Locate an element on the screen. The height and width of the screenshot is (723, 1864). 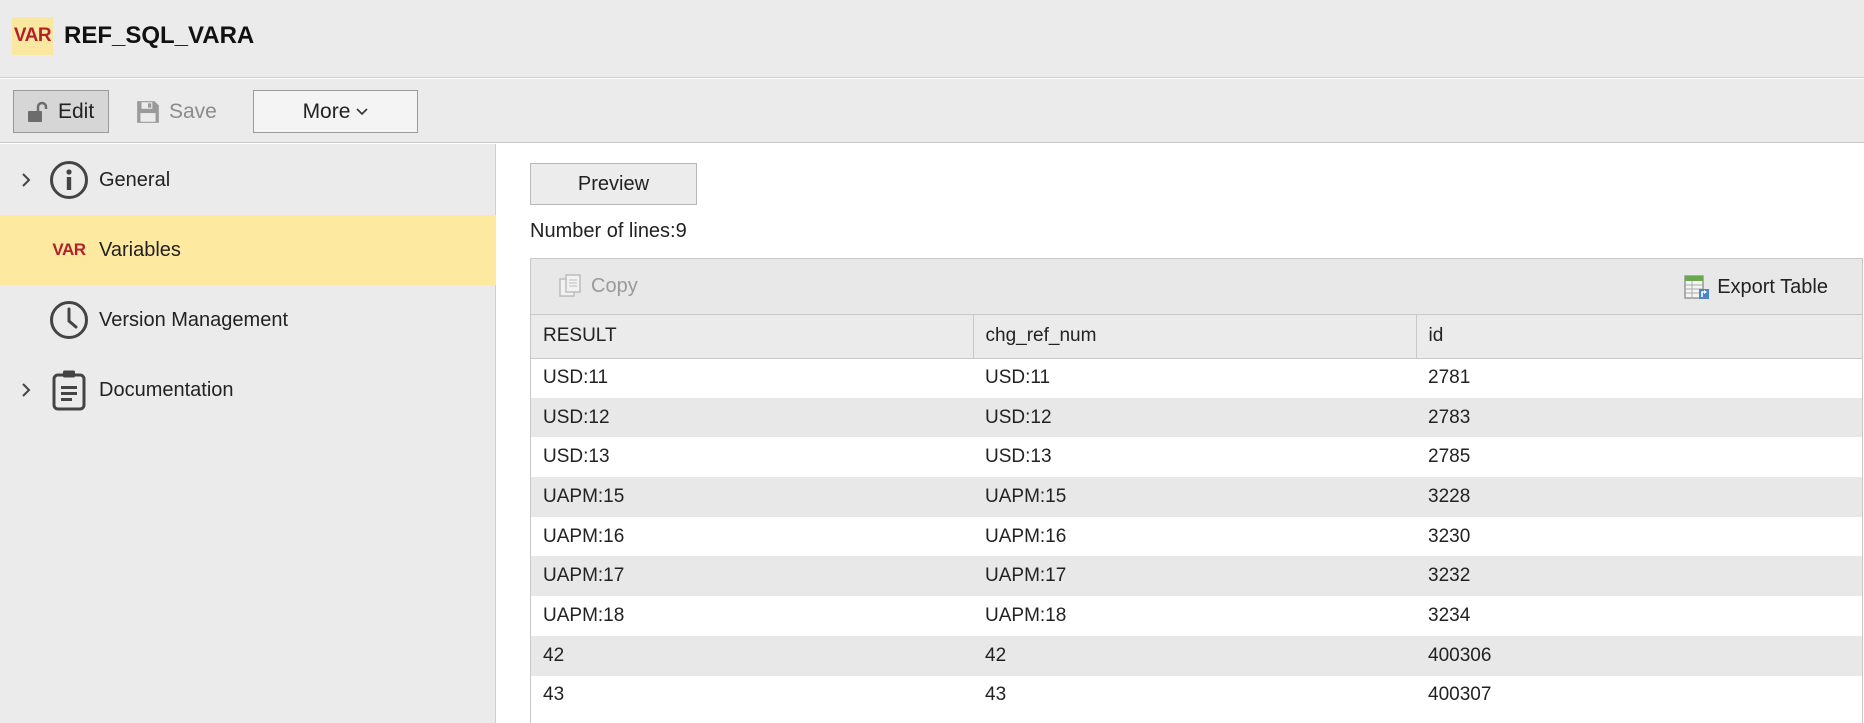
sidebar-item-documentation: Documentation is located at coordinates (248, 390).